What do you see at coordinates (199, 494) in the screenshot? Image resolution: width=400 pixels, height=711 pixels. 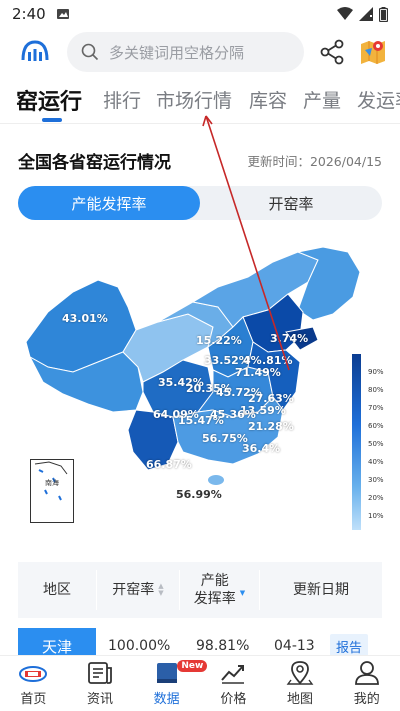 I see `map-label: 56.99%` at bounding box center [199, 494].